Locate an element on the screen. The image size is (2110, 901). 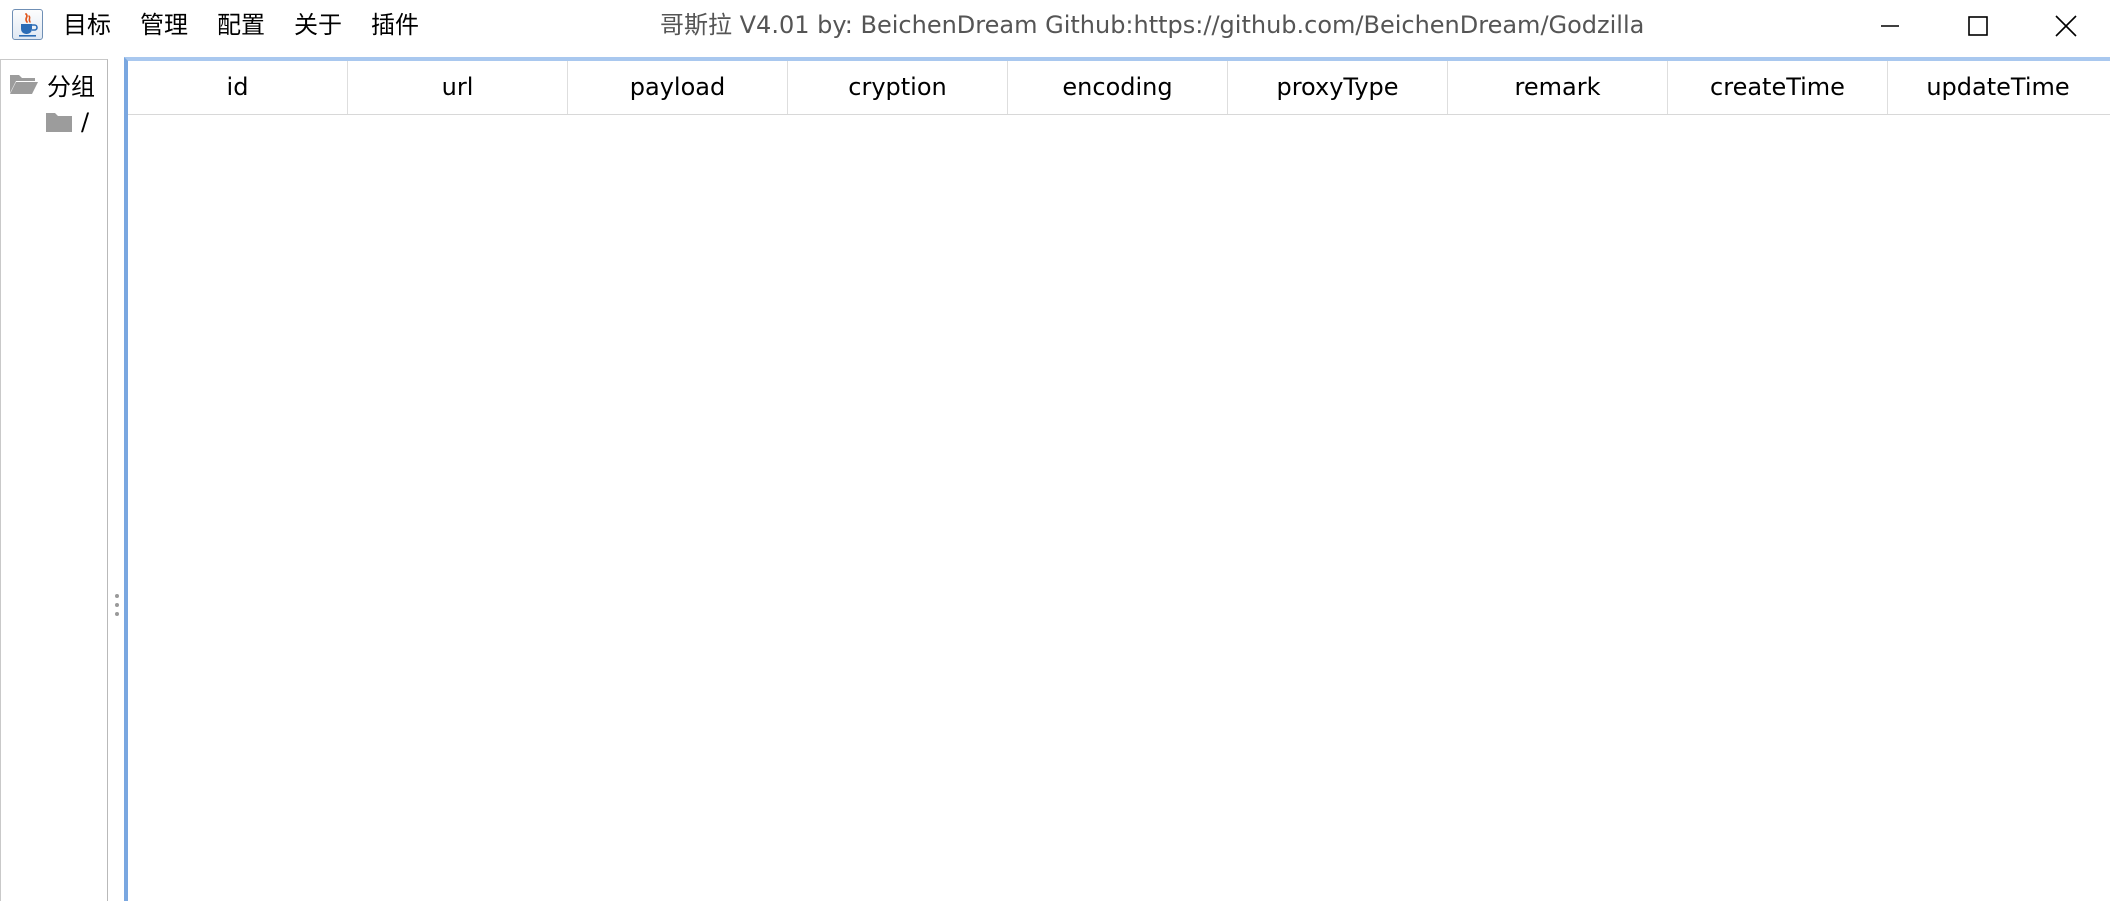
folder-open-icon is located at coordinates (24, 84).